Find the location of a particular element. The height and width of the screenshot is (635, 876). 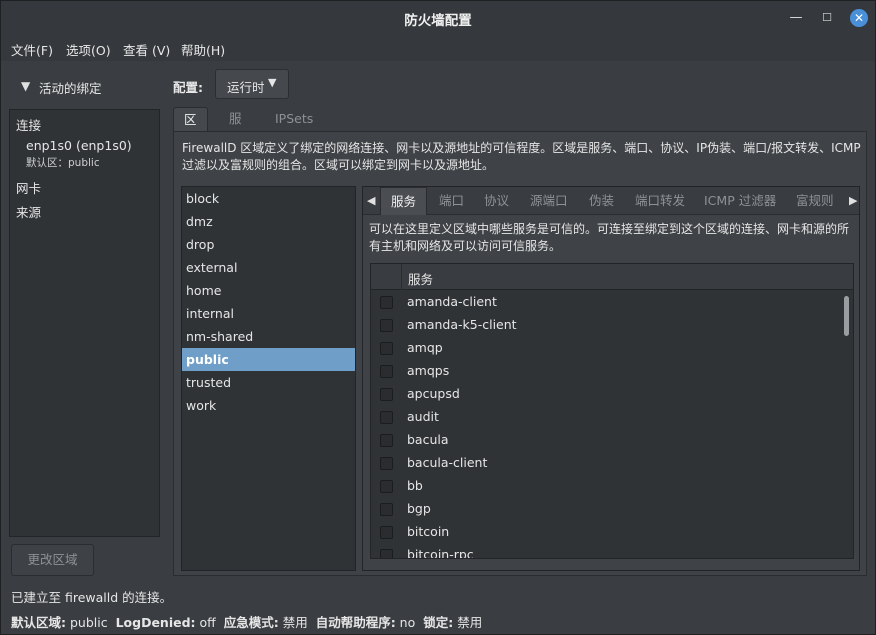

services-scrollbar is located at coordinates (846, 316).